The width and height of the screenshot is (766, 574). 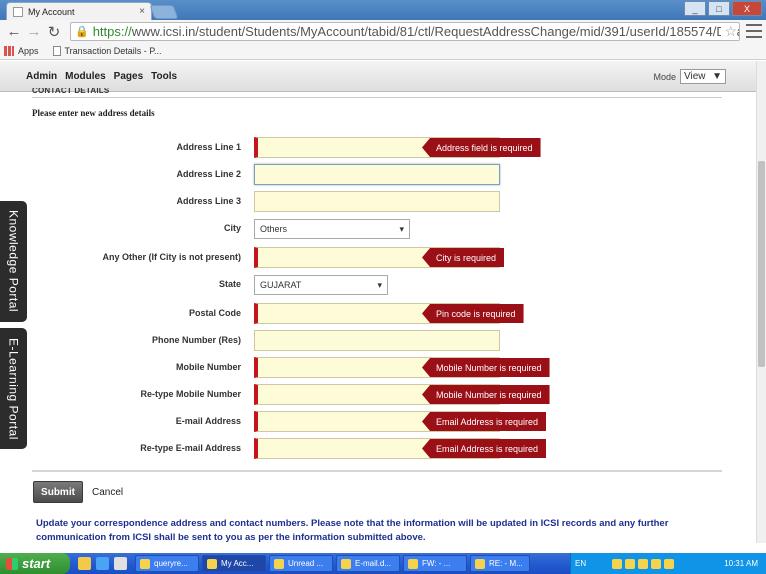 I want to click on retype-mobile-error: Mobile Number is required, so click(x=486, y=394).